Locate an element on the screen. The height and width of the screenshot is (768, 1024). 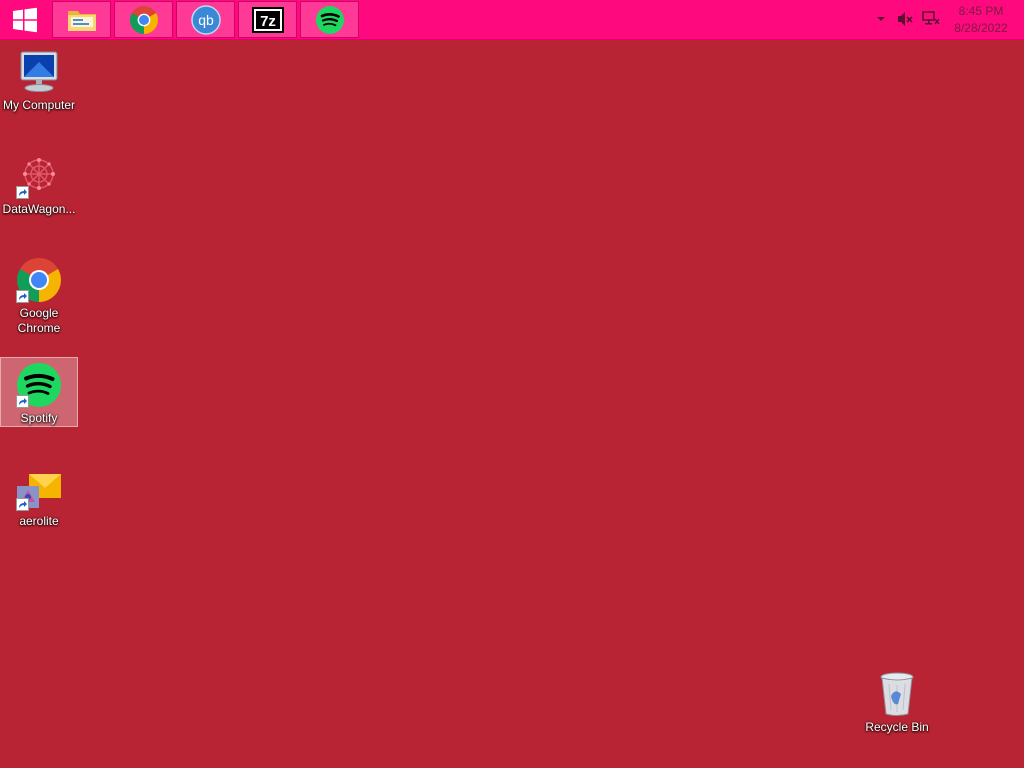
desktop-icon-my-computer: My Computer is located at coordinates (39, 80).